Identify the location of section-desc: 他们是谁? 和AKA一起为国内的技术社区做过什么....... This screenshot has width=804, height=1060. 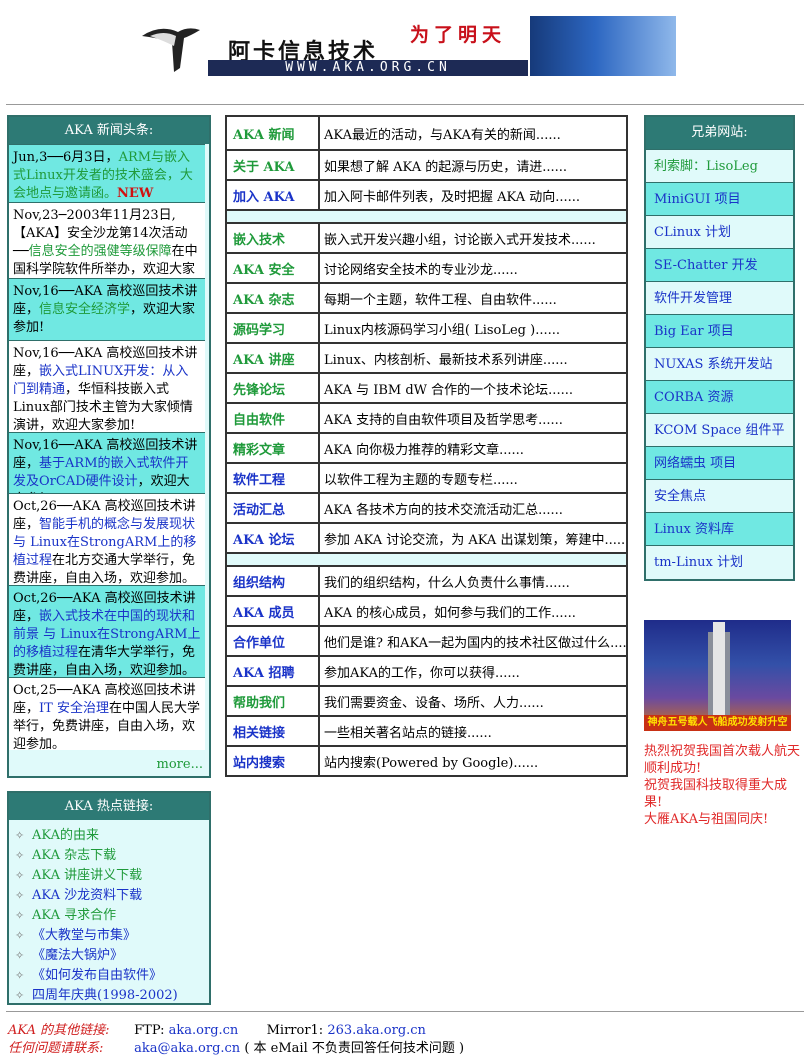
(475, 643).